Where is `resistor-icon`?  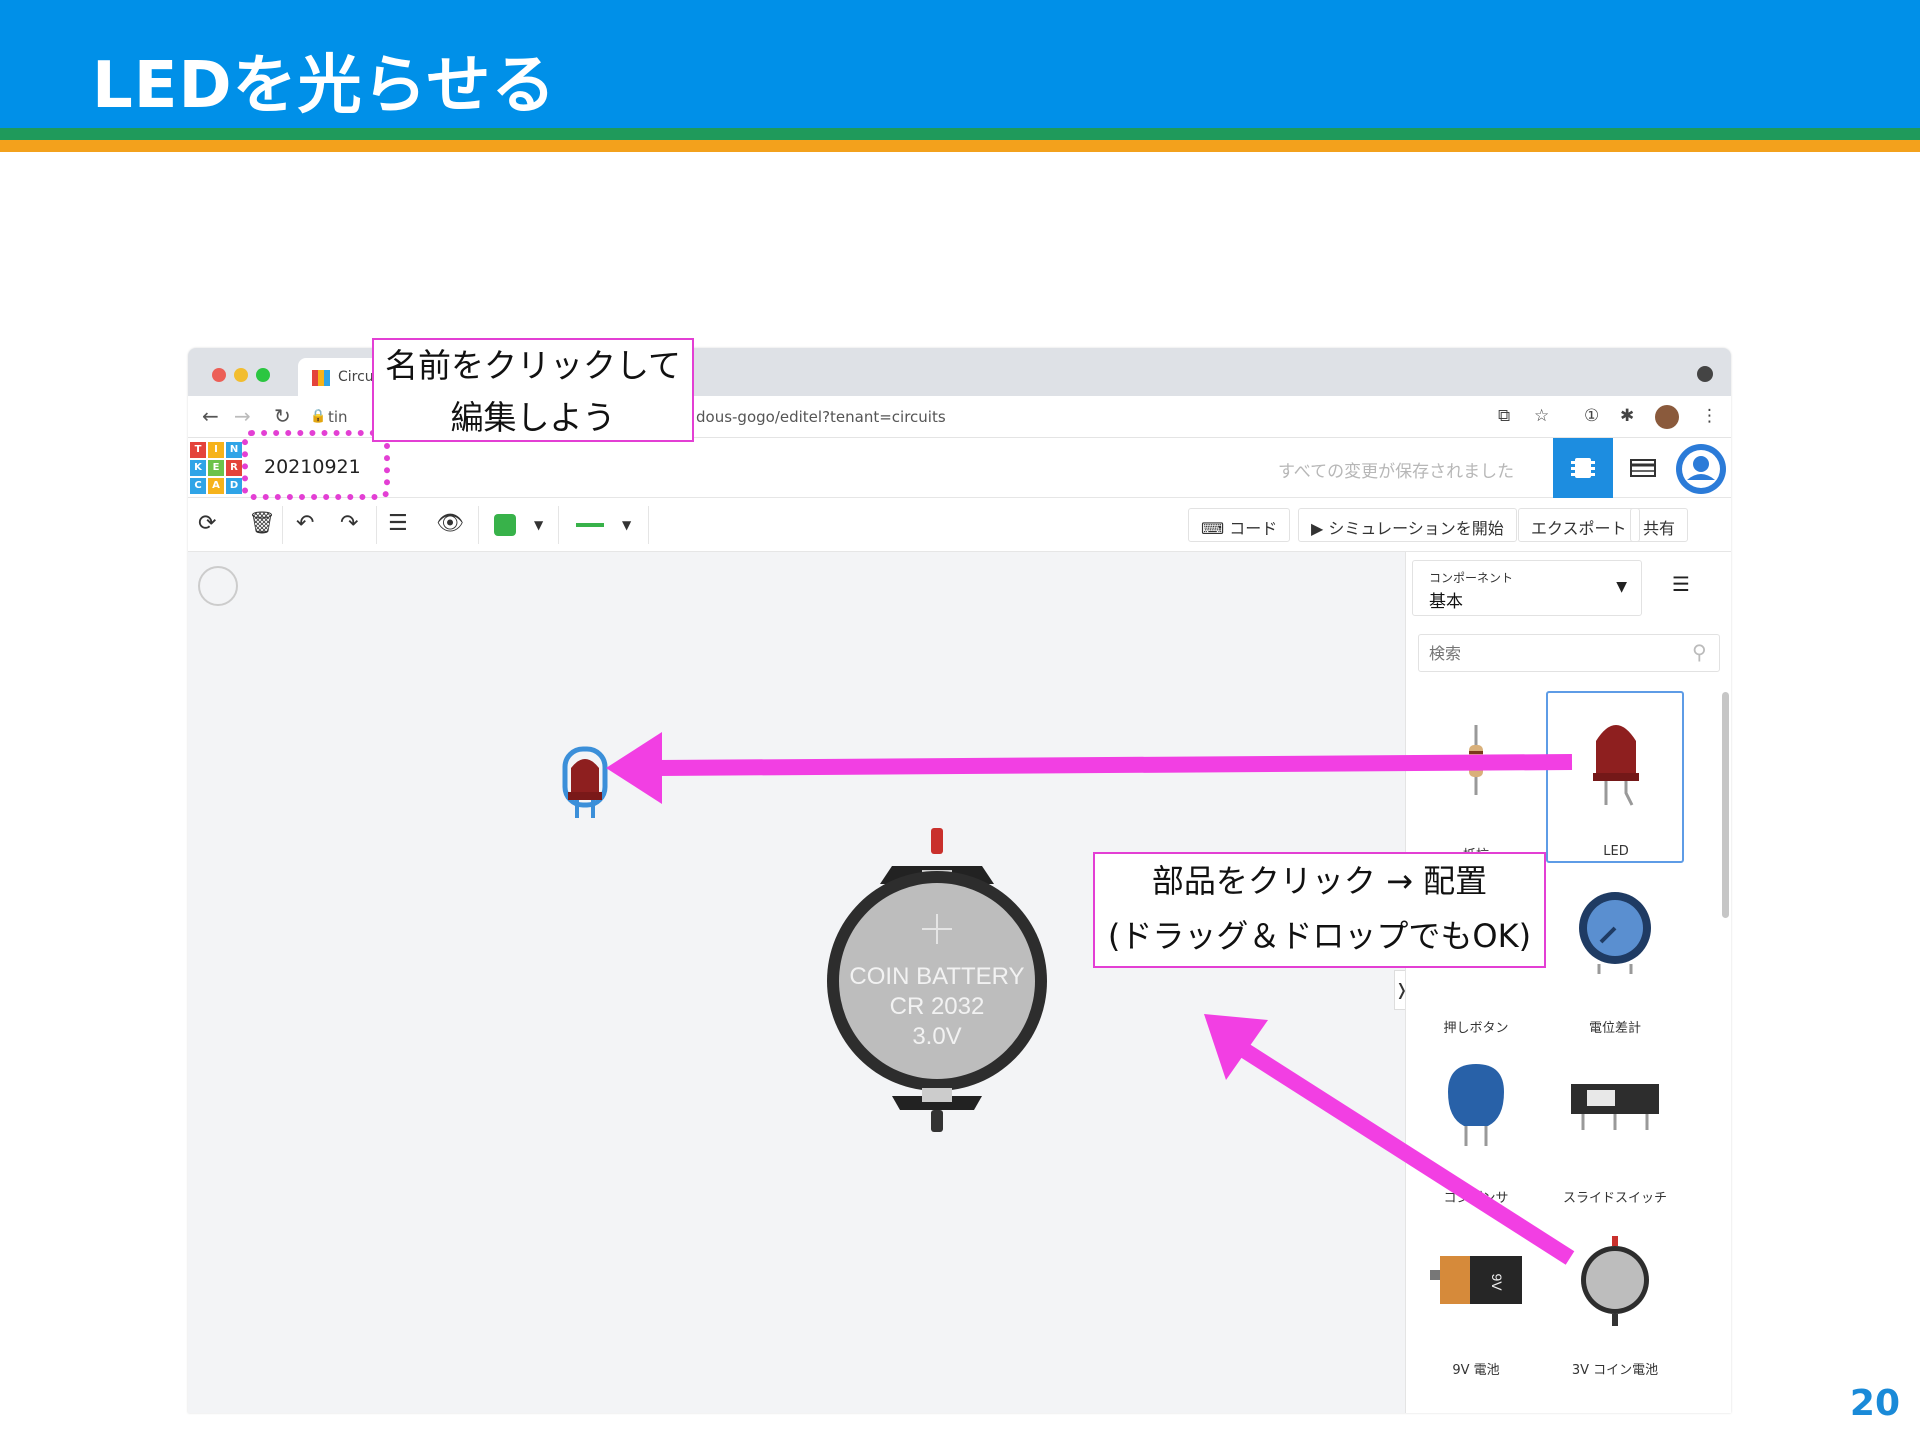 resistor-icon is located at coordinates (1476, 760).